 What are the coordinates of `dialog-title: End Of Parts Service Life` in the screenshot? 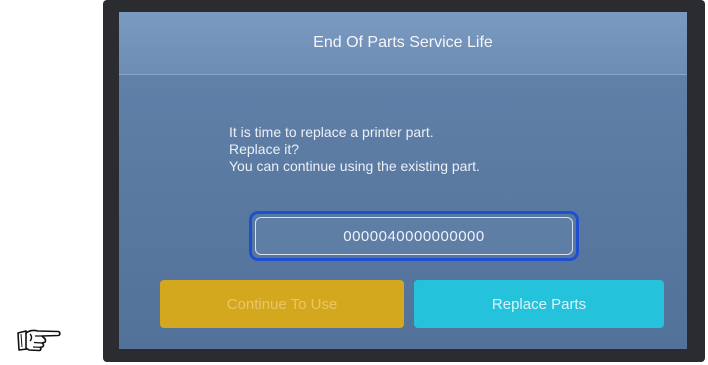 It's located at (403, 42).